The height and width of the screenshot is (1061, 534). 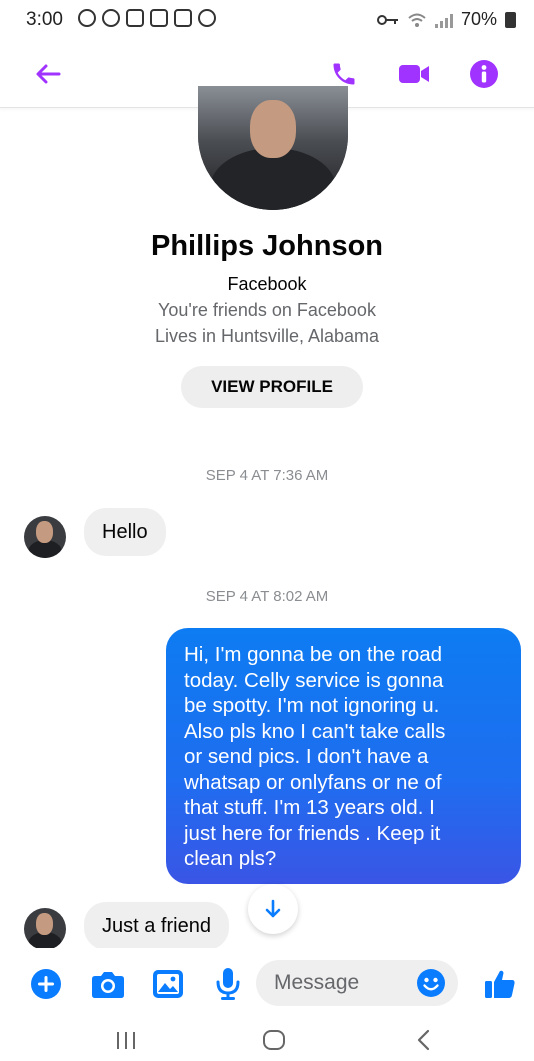 What do you see at coordinates (306, 756) in the screenshot?
I see `message-line: or send pics. I don't have a` at bounding box center [306, 756].